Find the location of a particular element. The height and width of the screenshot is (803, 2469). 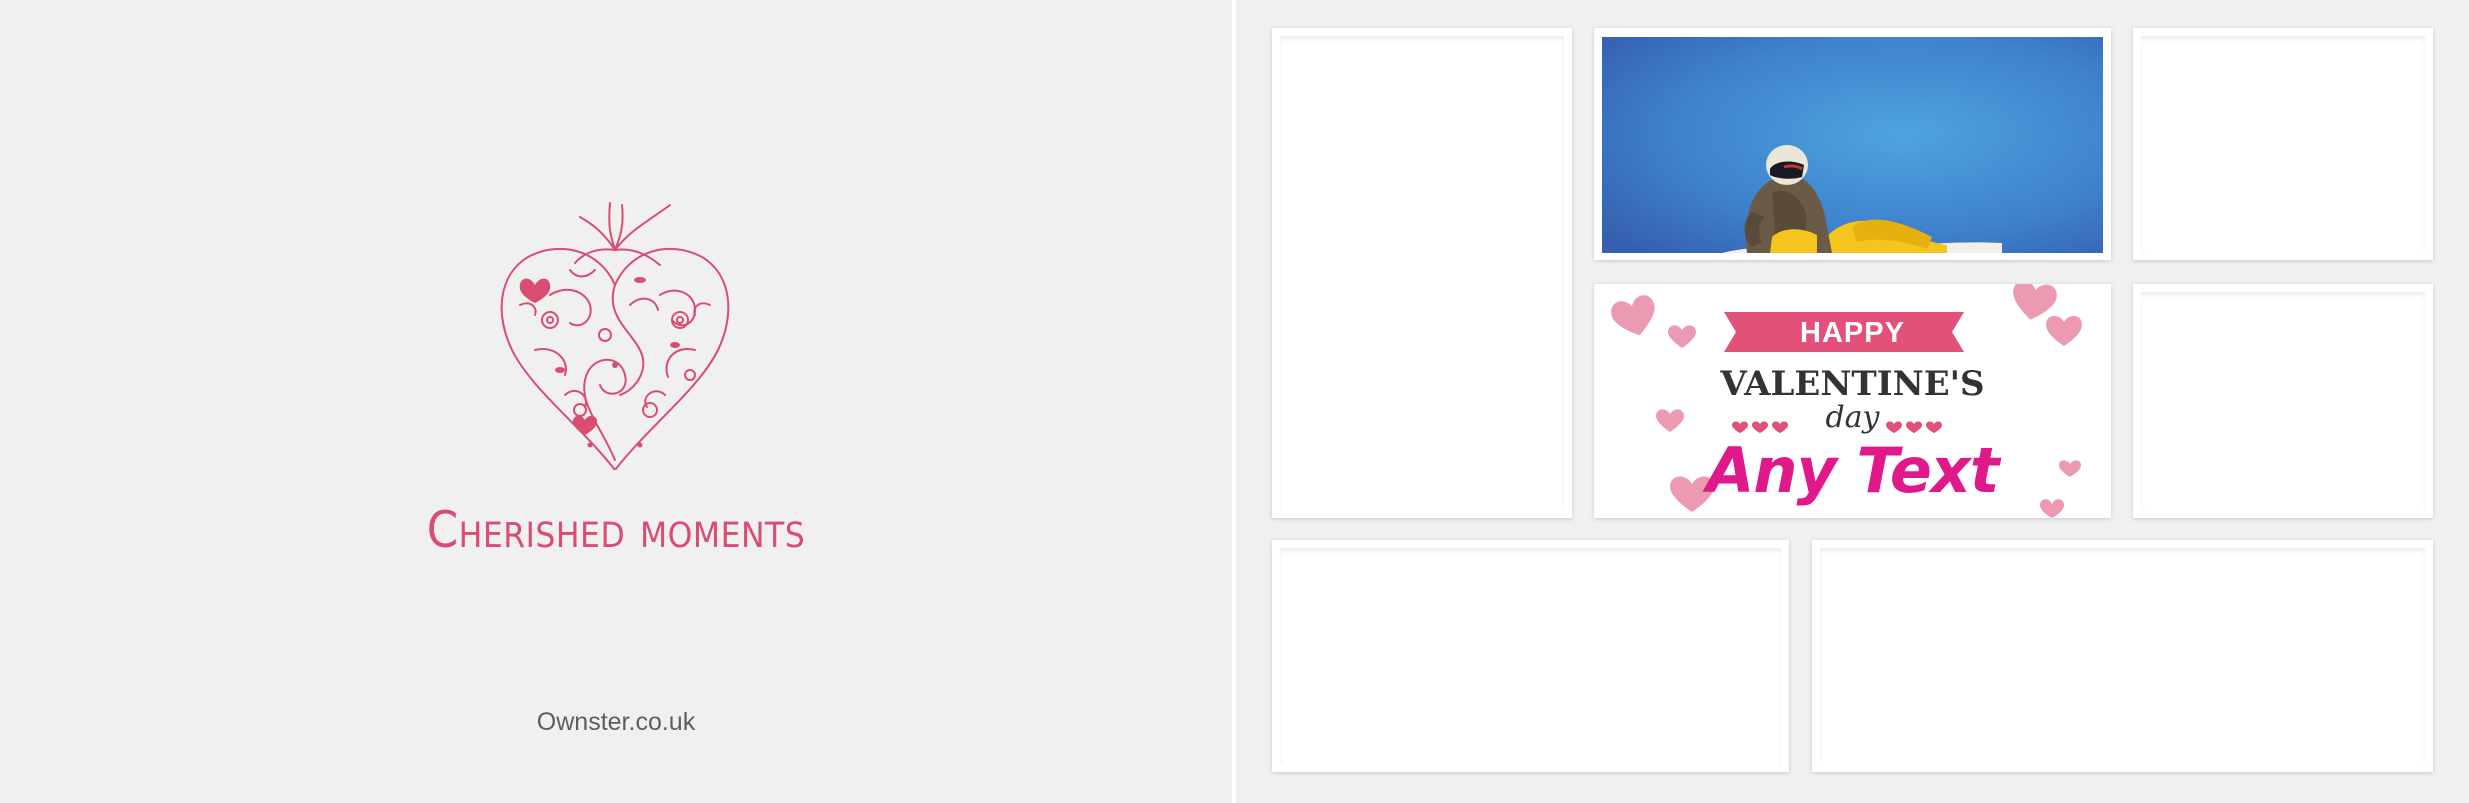

ribbon-happy-text: HAPPY is located at coordinates (1852, 333).